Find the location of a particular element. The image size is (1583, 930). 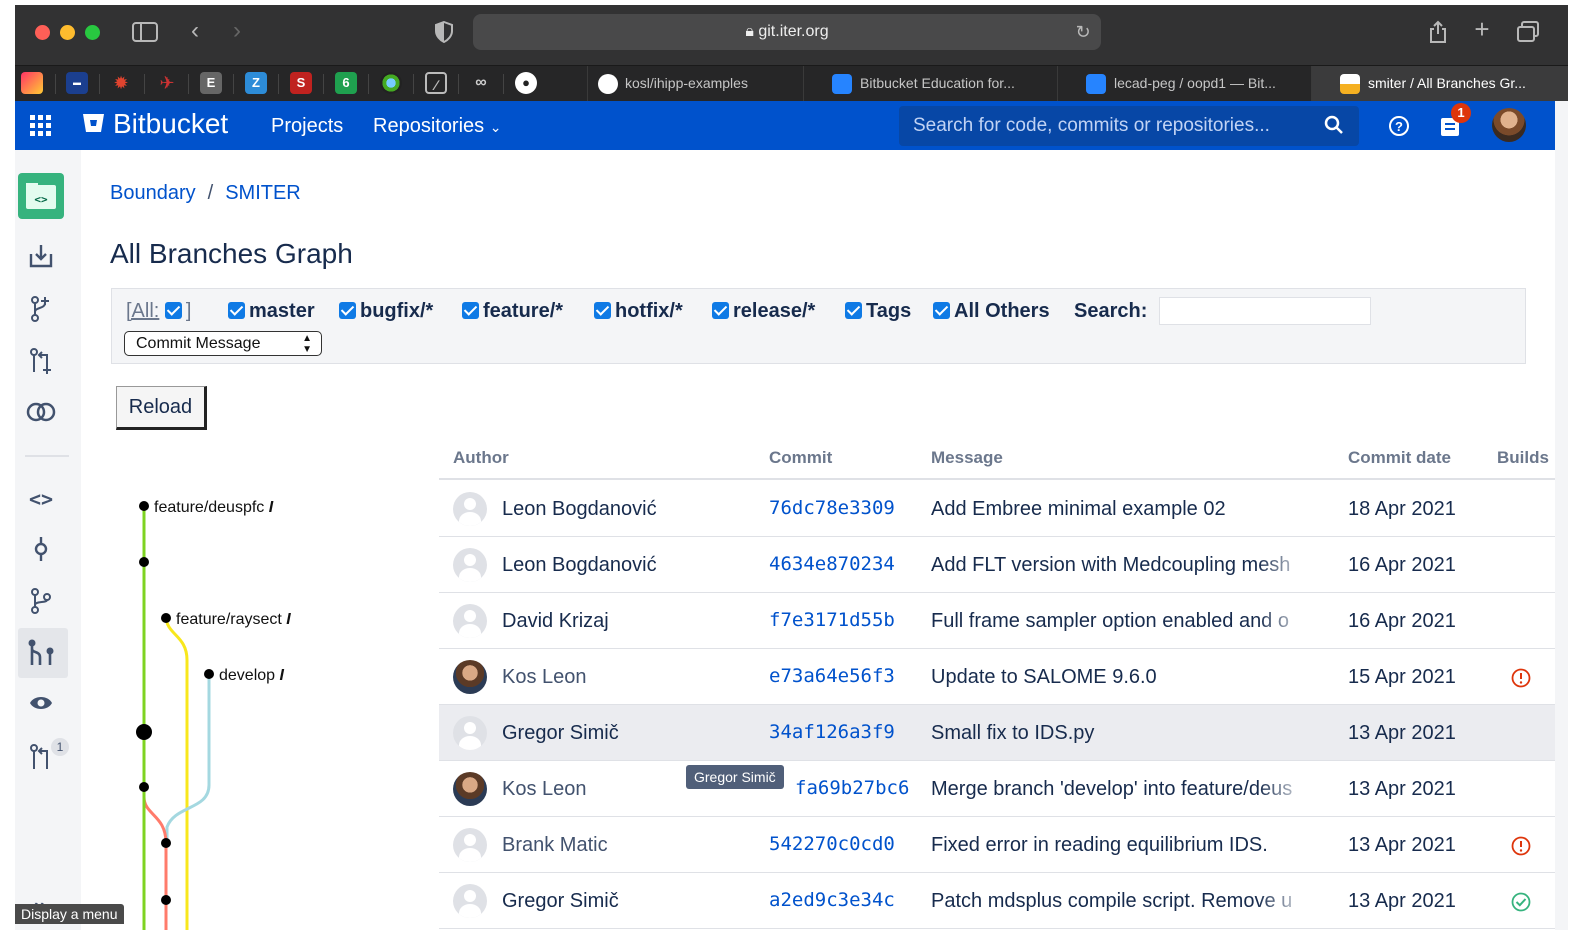

pinned-tab-github-icon: ● is located at coordinates (526, 83).